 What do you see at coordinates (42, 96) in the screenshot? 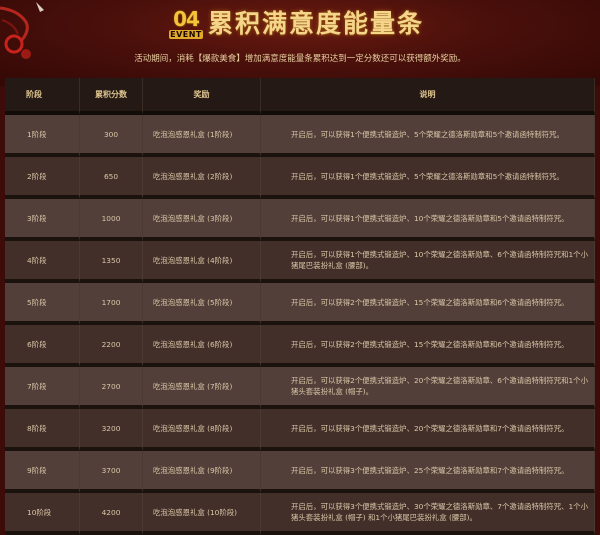
I see `column-header-stage: 阶段` at bounding box center [42, 96].